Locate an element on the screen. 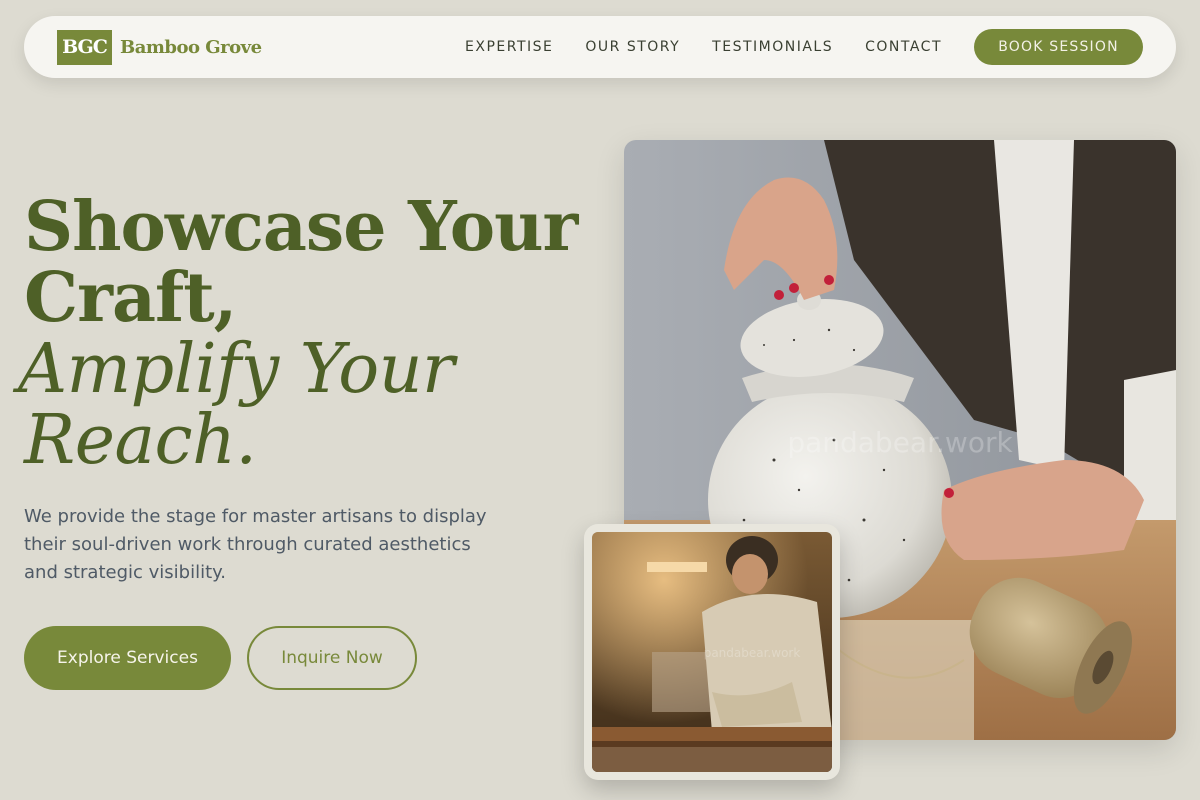  brand-name: Bamboo Grove is located at coordinates (191, 47).